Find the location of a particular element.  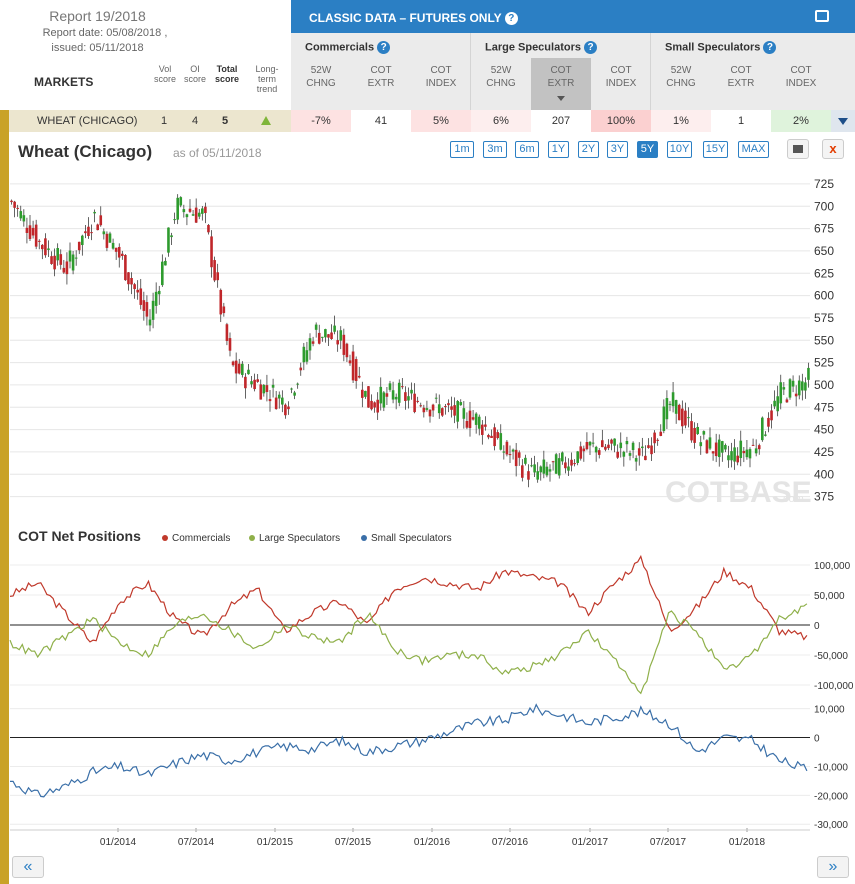

col-small-index: COT INDEX is located at coordinates (801, 77).